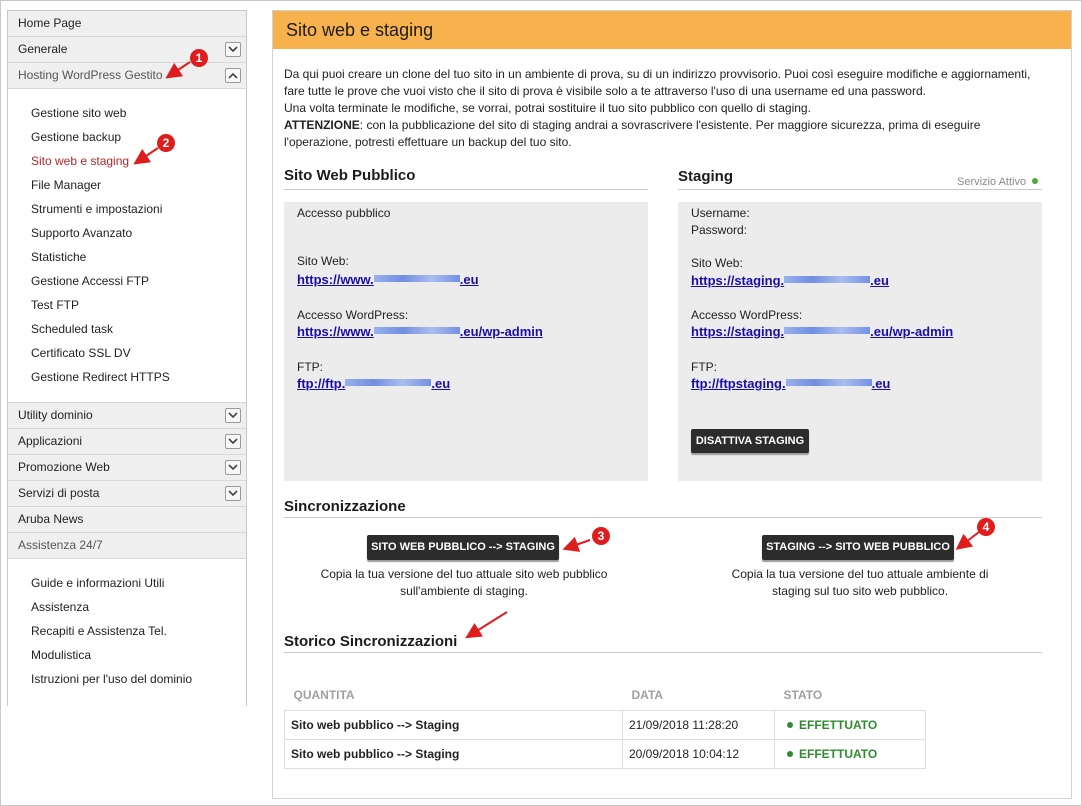 This screenshot has height=806, width=1082. I want to click on annotation-arrow-history, so click(486, 625).